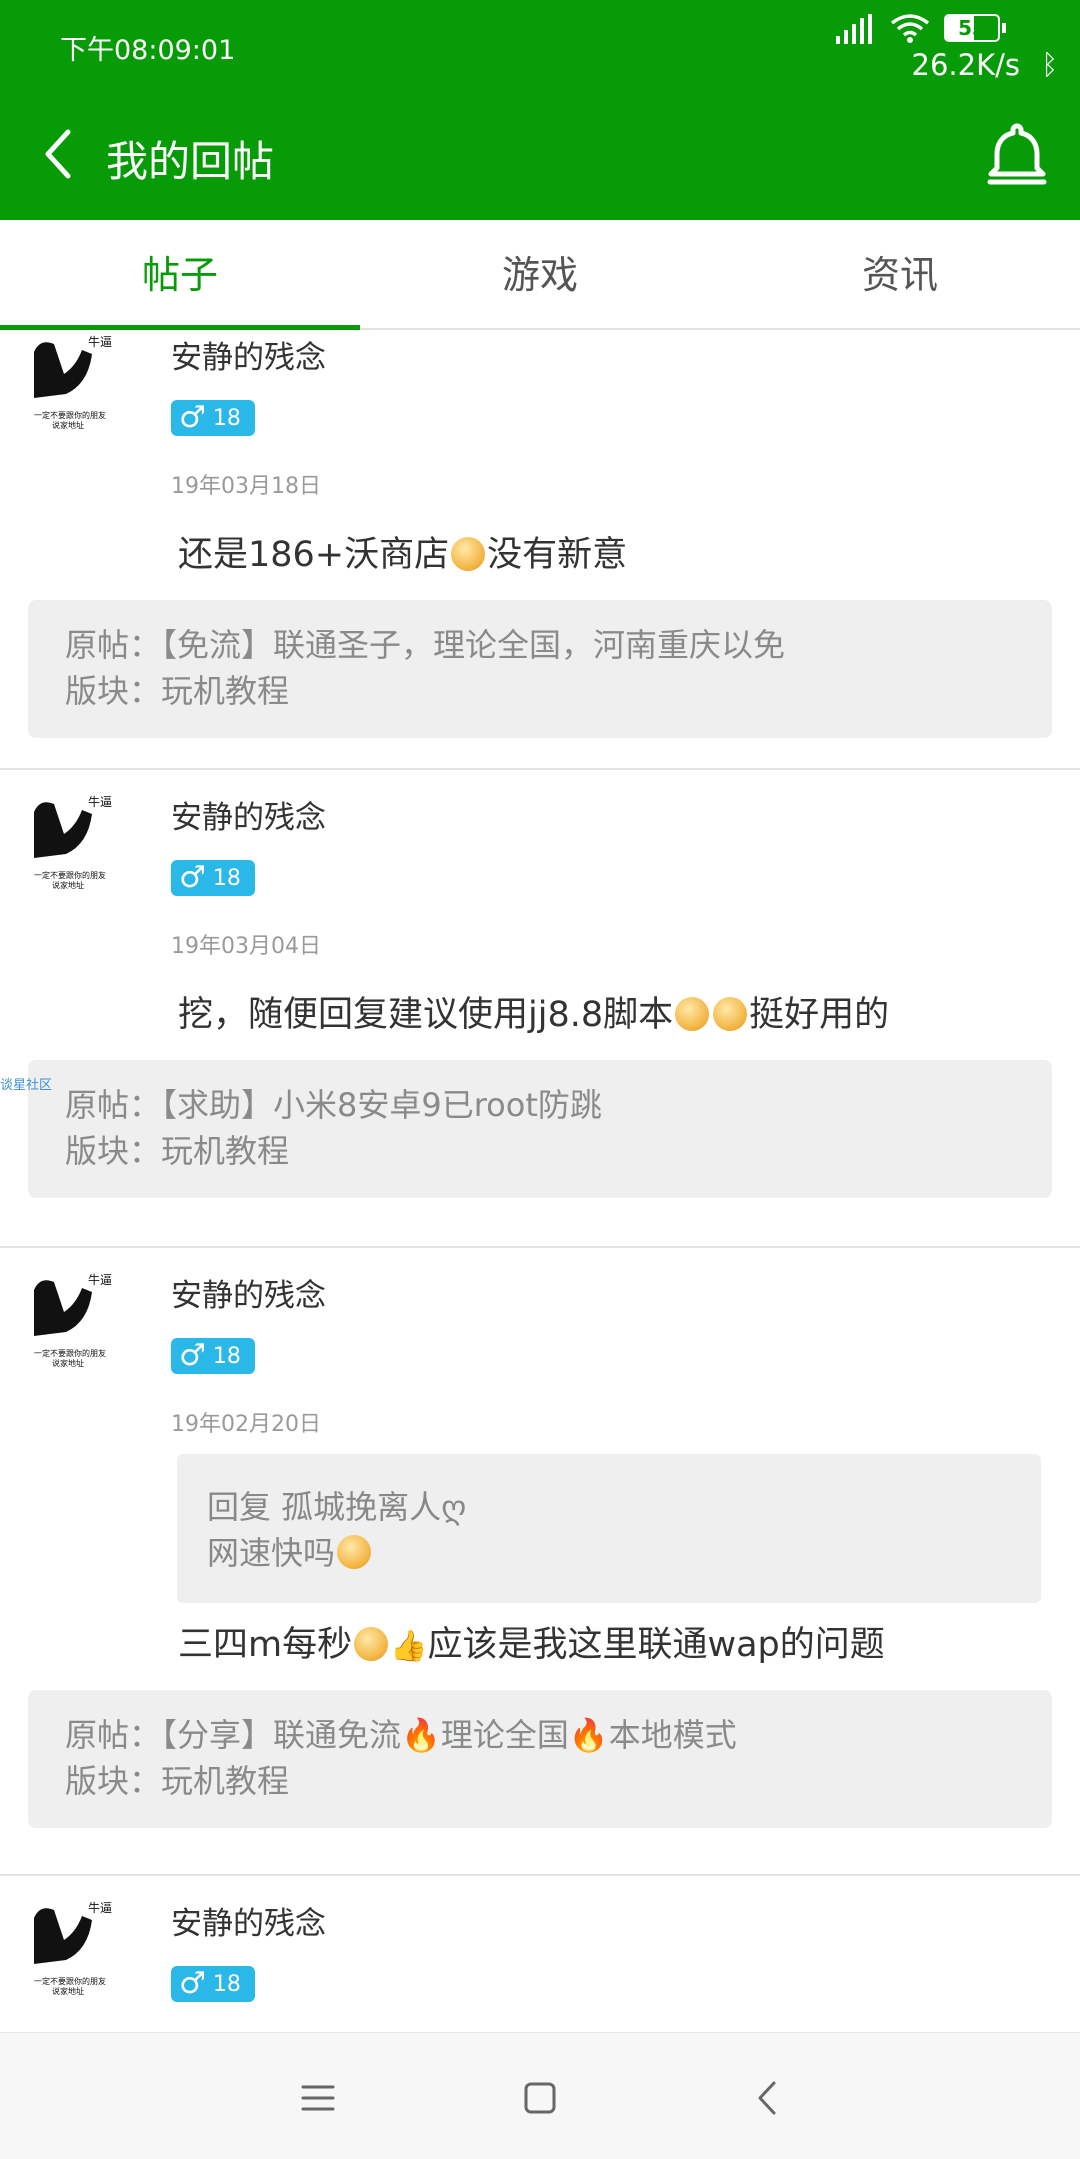  Describe the element at coordinates (856, 29) in the screenshot. I see `signal-icon` at that location.